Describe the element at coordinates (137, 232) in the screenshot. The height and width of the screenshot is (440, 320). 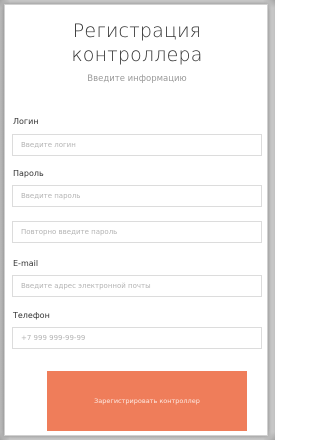
I see `password-repeat-input` at that location.